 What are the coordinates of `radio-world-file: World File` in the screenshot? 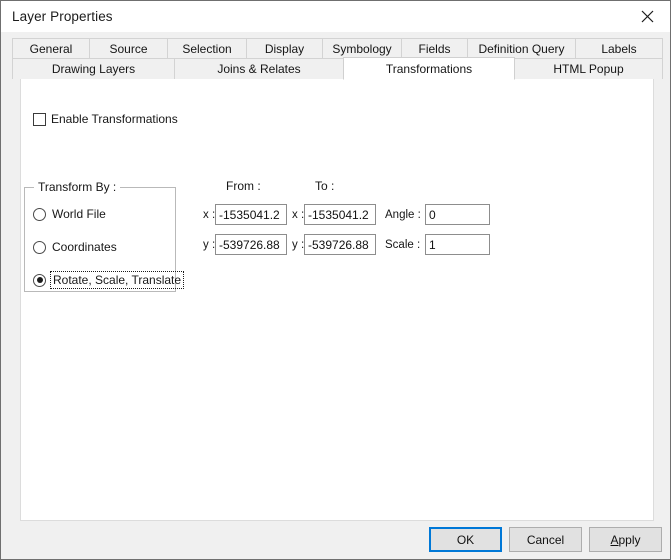 It's located at (69, 214).